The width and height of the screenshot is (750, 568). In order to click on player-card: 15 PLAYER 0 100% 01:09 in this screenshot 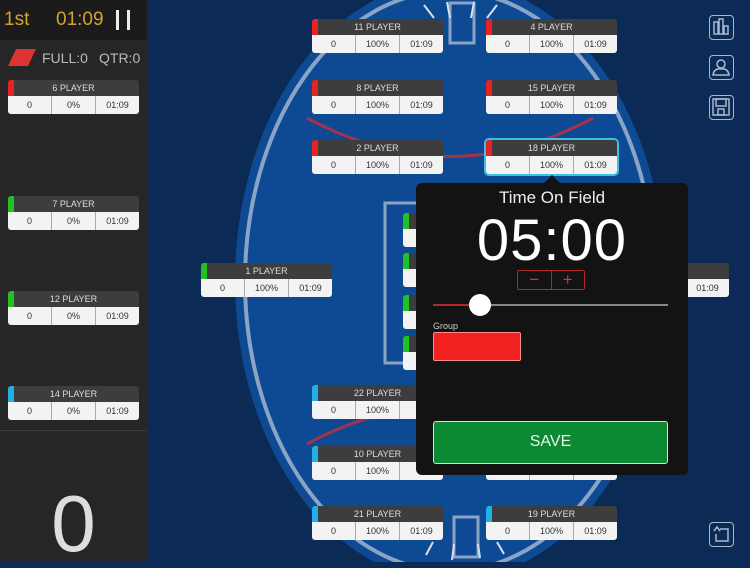, I will do `click(551, 97)`.